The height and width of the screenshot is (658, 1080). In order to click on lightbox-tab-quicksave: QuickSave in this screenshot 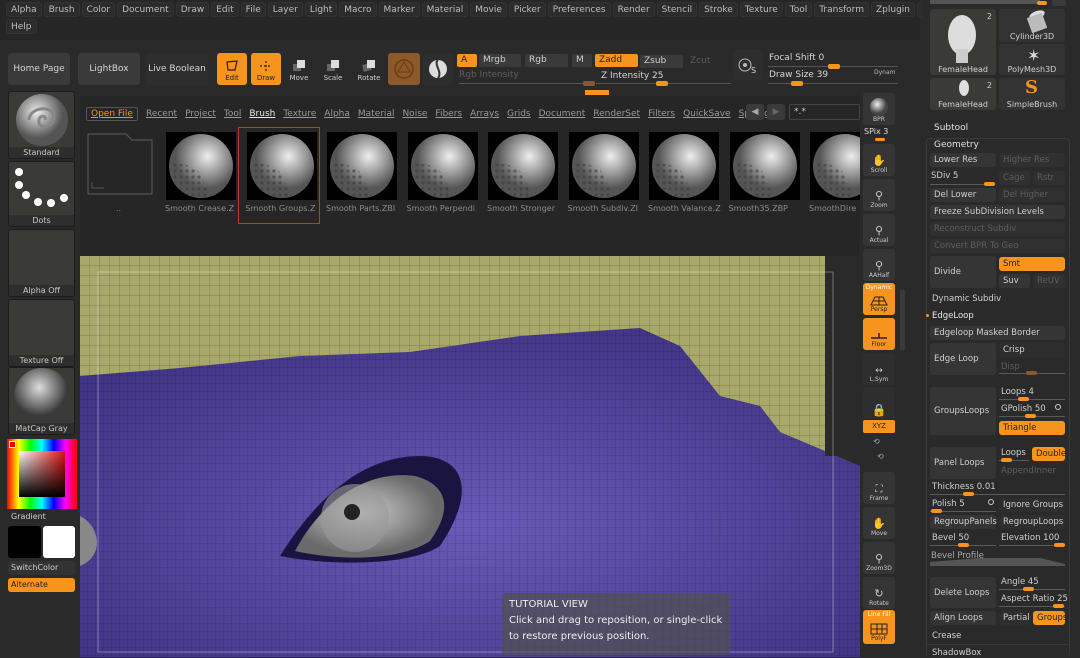, I will do `click(707, 114)`.